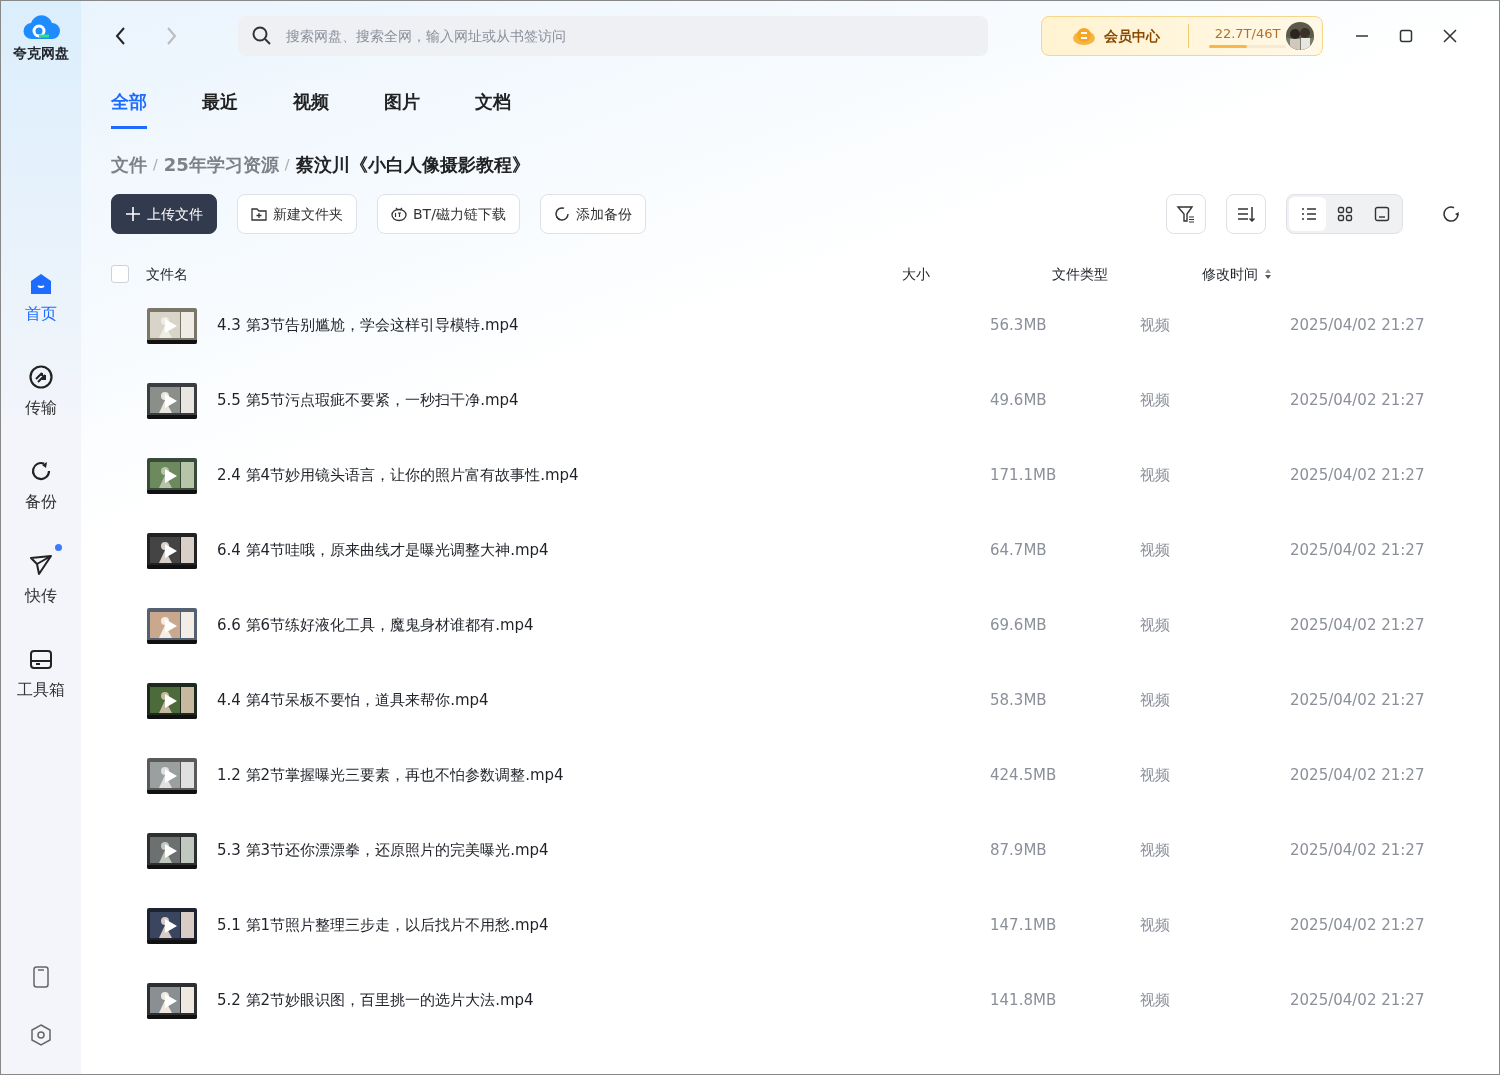  What do you see at coordinates (916, 274) in the screenshot?
I see `column-header: 大小` at bounding box center [916, 274].